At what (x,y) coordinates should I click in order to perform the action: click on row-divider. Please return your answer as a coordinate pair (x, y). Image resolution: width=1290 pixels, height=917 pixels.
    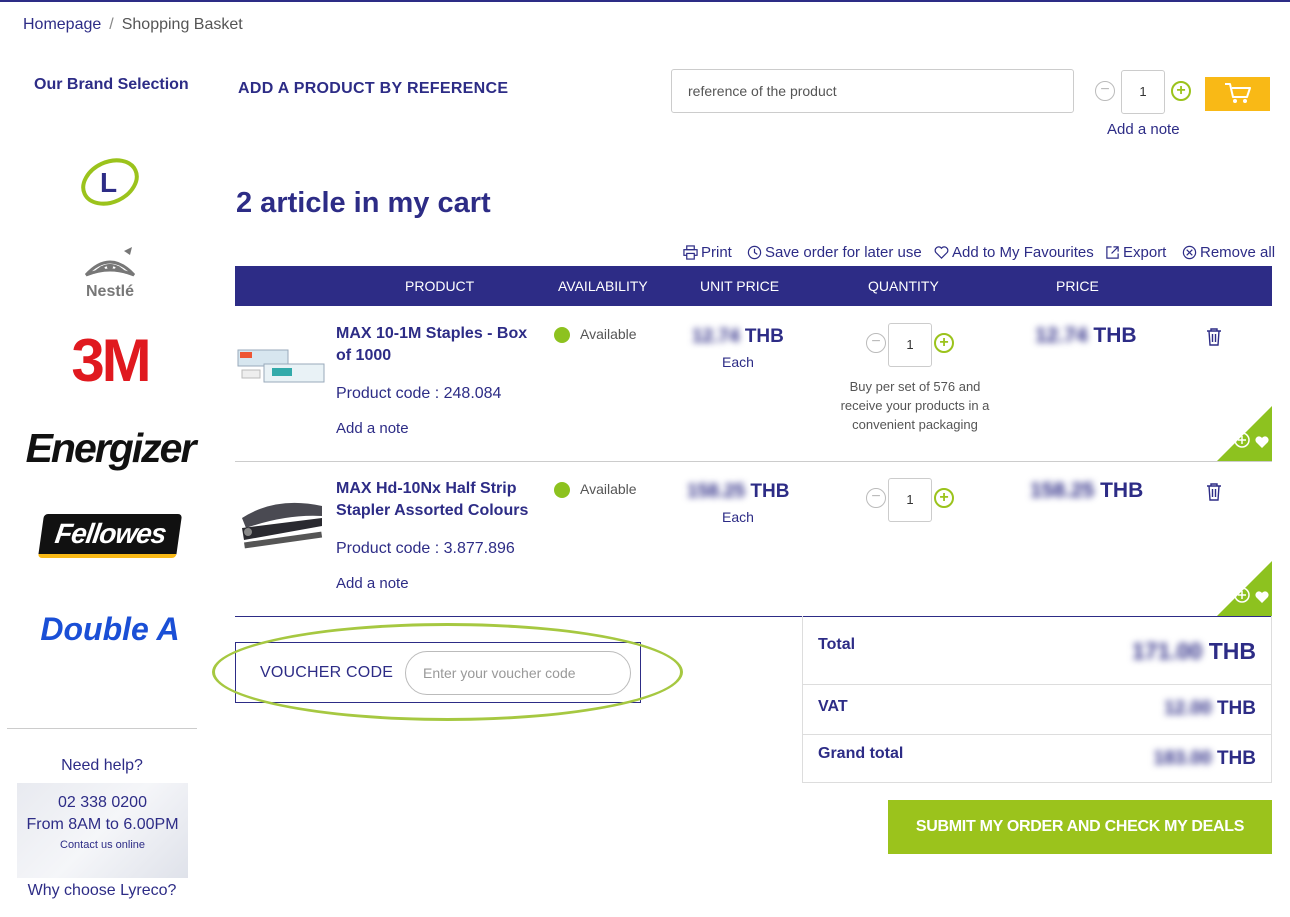
    Looking at the image, I should click on (753, 461).